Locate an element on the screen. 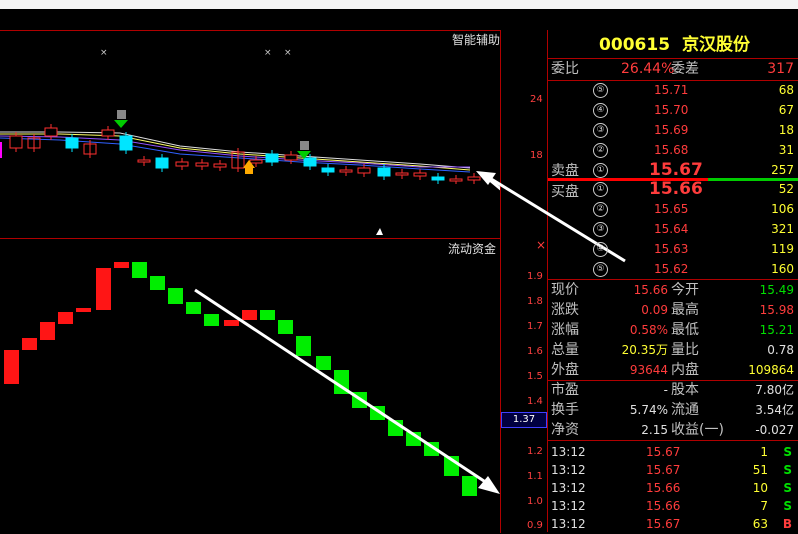 The height and width of the screenshot is (534, 798). stat-label-2: 最高 is located at coordinates (685, 310).